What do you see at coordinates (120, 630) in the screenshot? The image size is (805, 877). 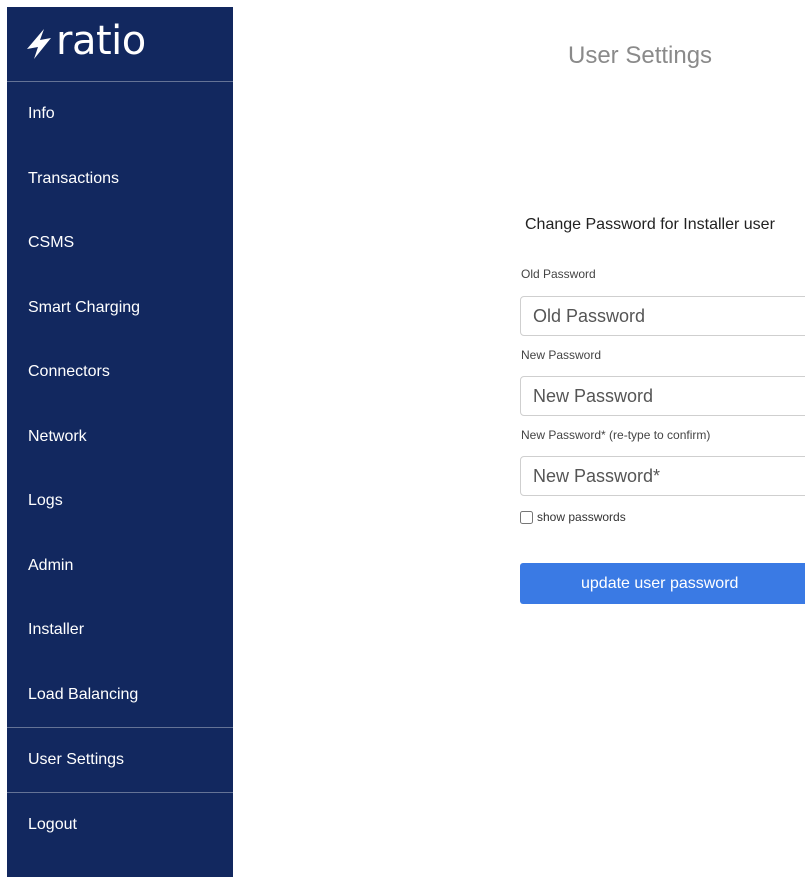 I see `sidebar-item-installer: Installer` at bounding box center [120, 630].